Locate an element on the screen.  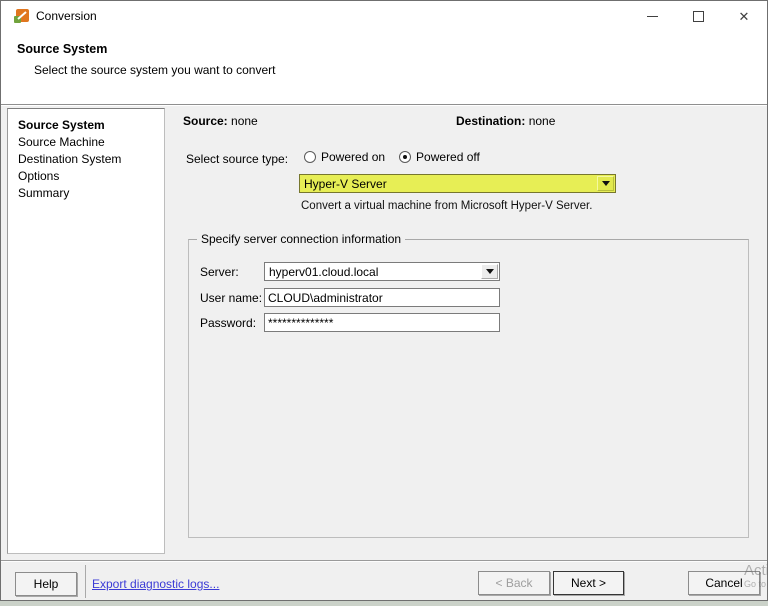
username-row: User name: is located at coordinates (350, 297).